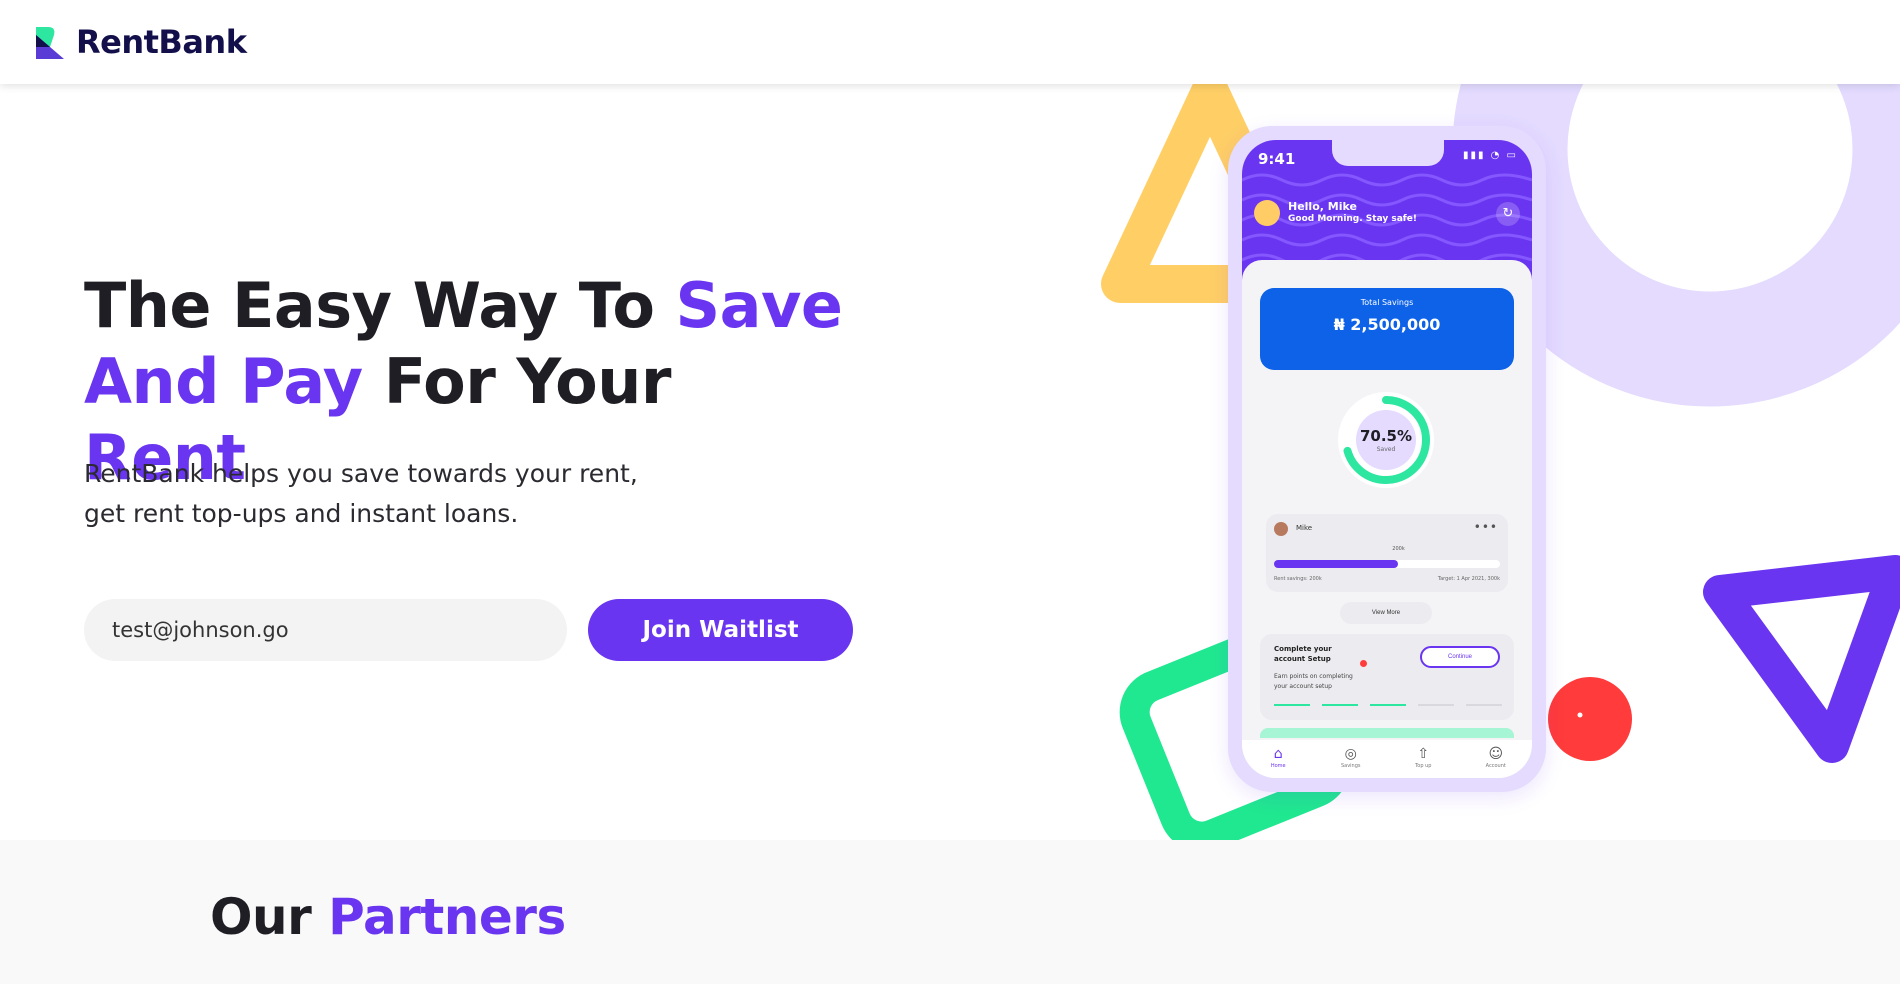 This screenshot has height=984, width=1900. I want to click on setup-steps, so click(1388, 705).